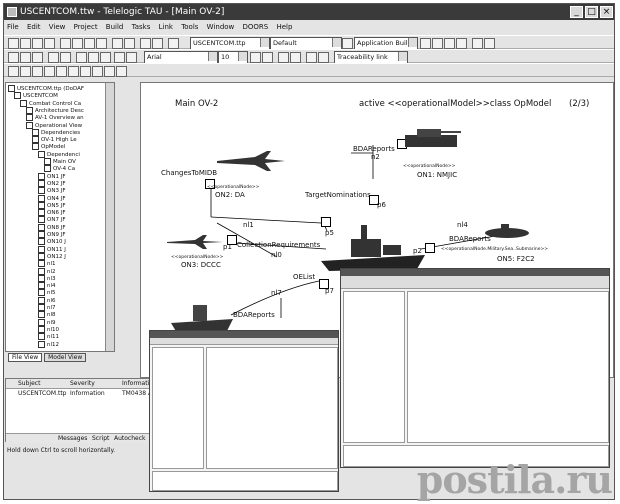  Describe the element at coordinates (115, 27) in the screenshot. I see `menu-build: Build` at that location.